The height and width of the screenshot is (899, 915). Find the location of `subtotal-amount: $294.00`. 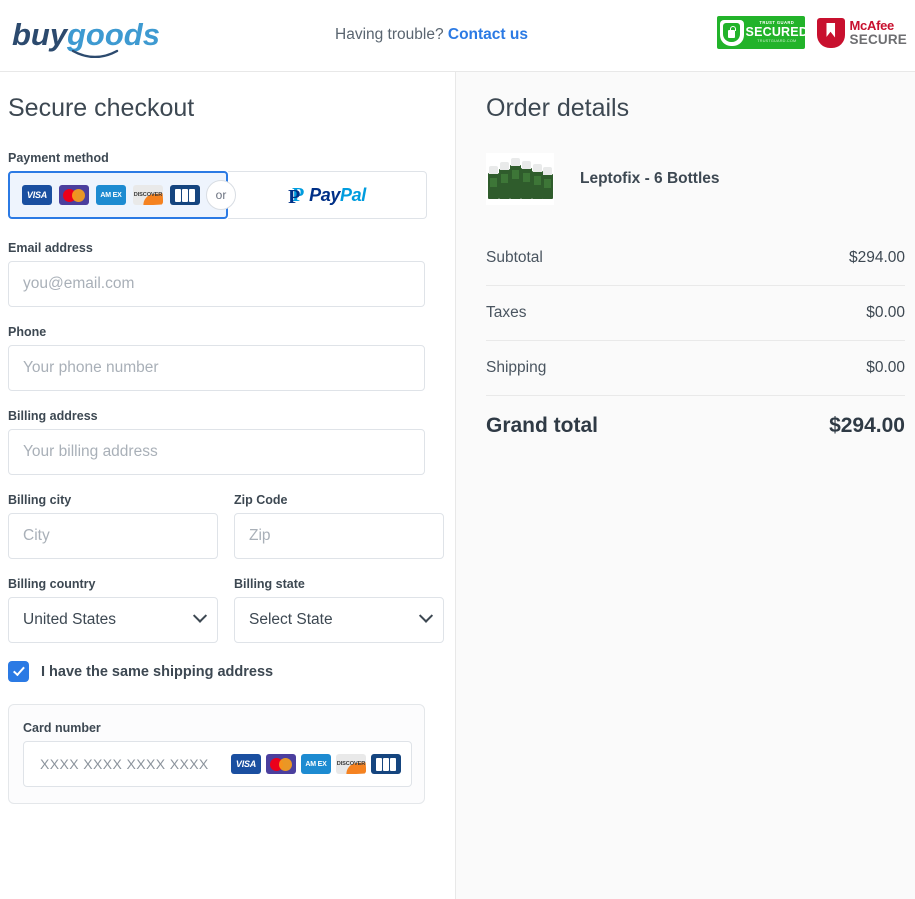

subtotal-amount: $294.00 is located at coordinates (876, 257).